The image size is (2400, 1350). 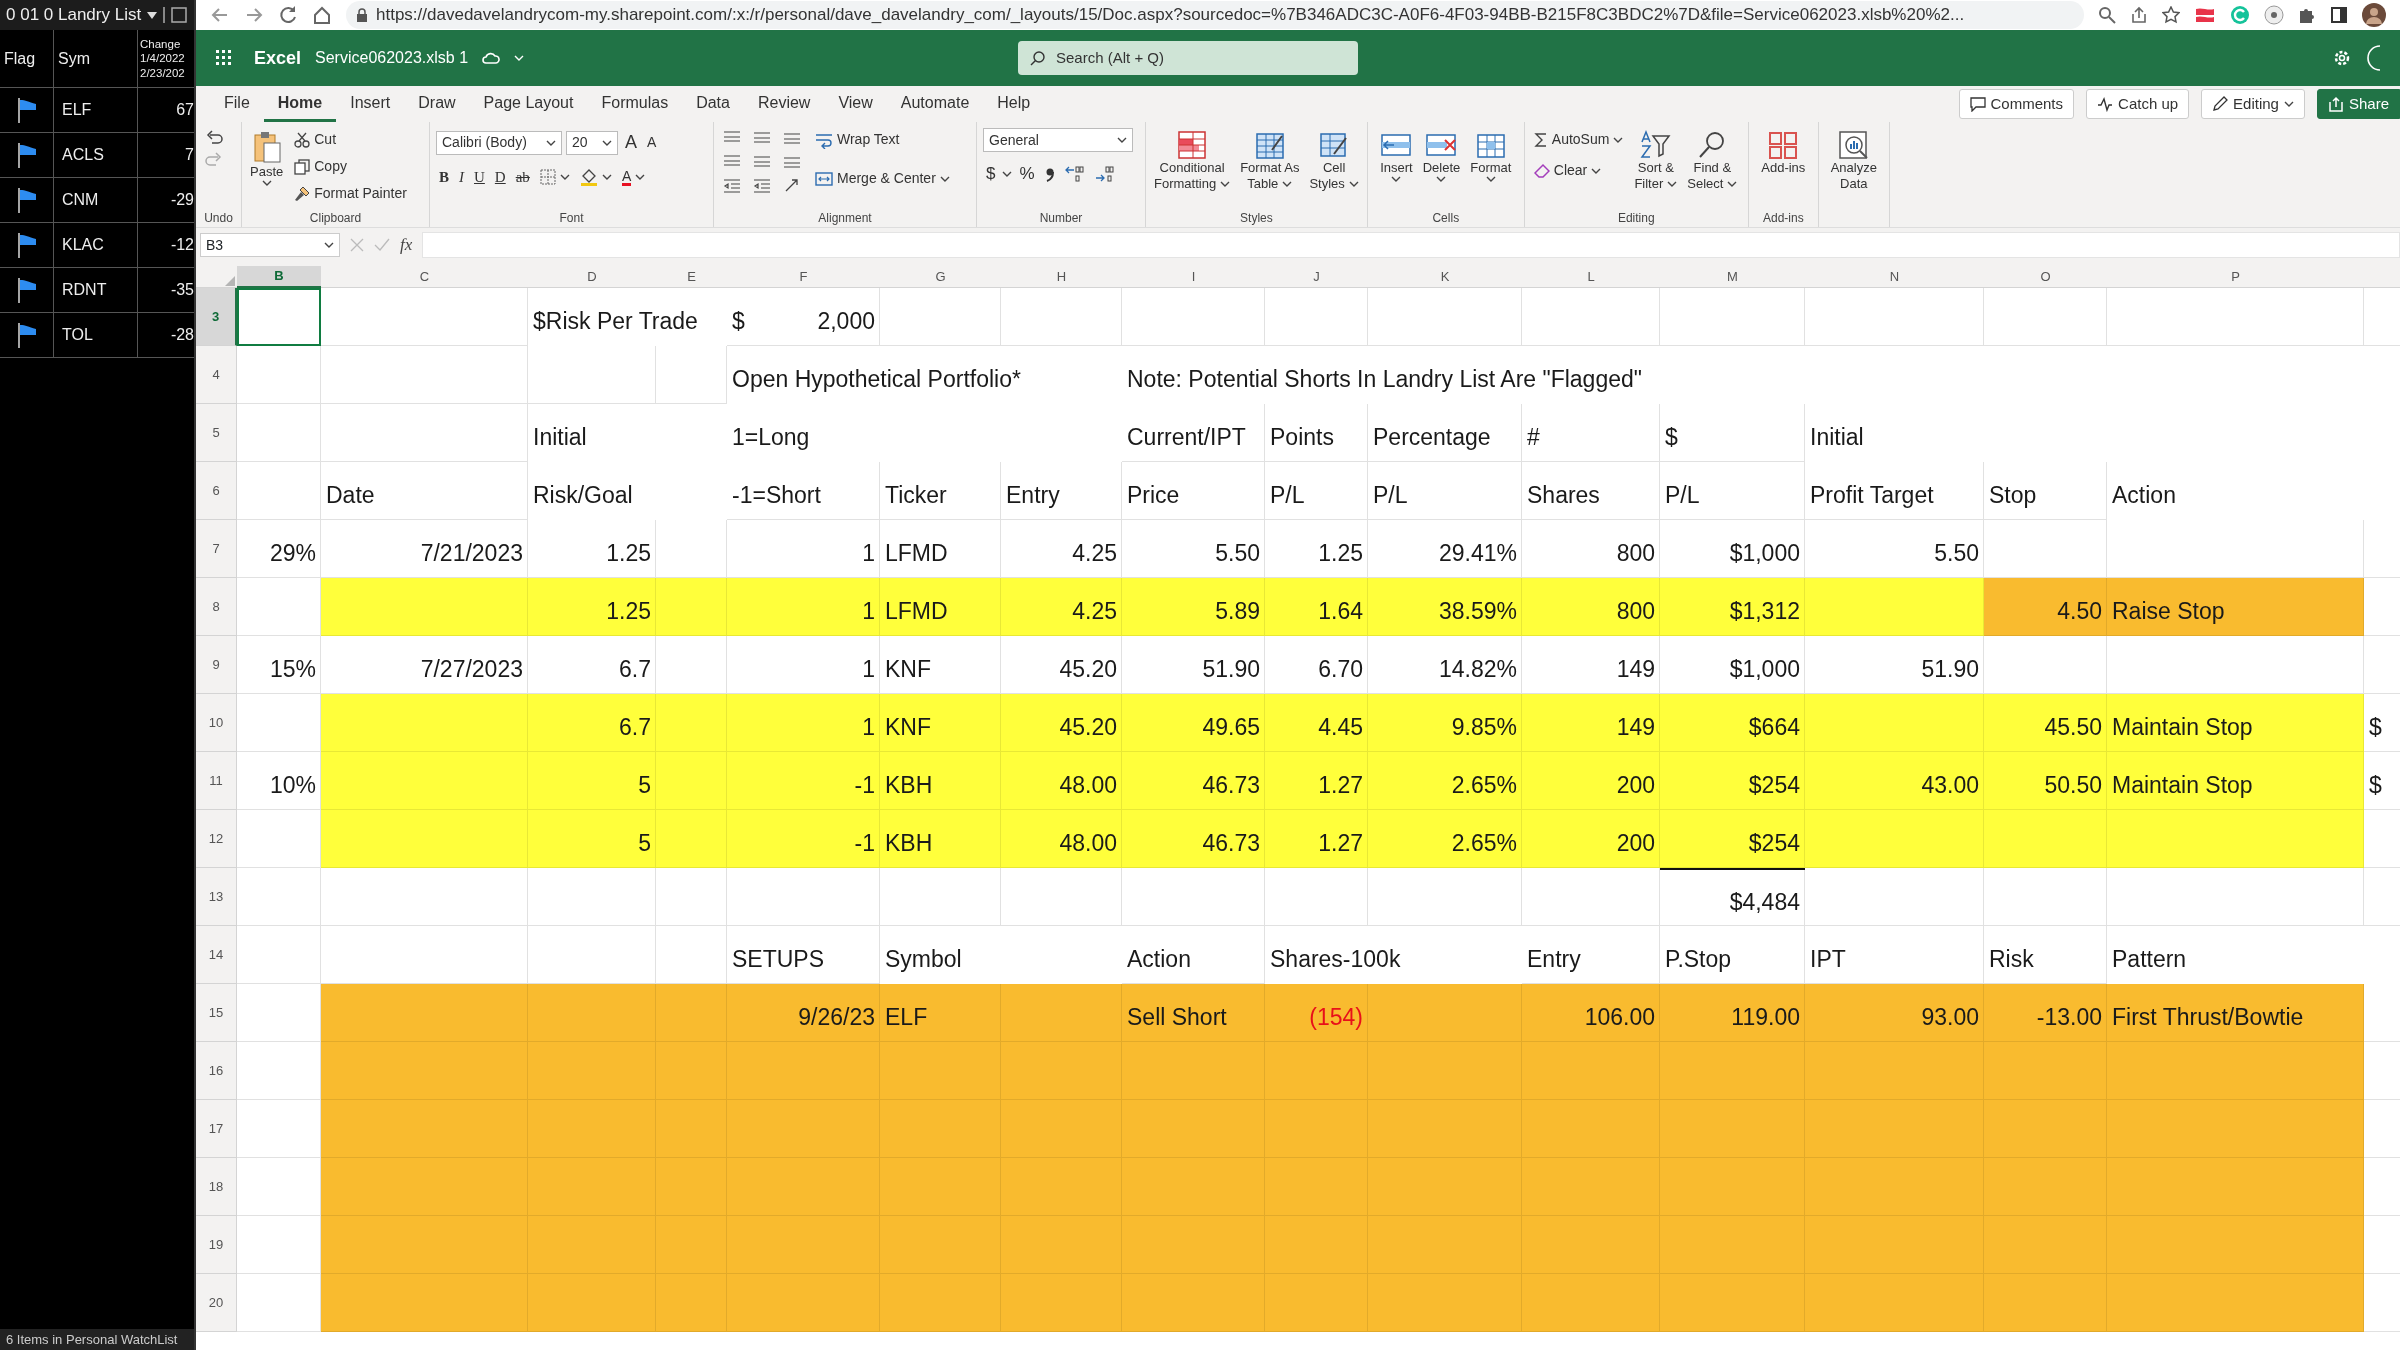 What do you see at coordinates (216, 897) in the screenshot?
I see `row-header: 13` at bounding box center [216, 897].